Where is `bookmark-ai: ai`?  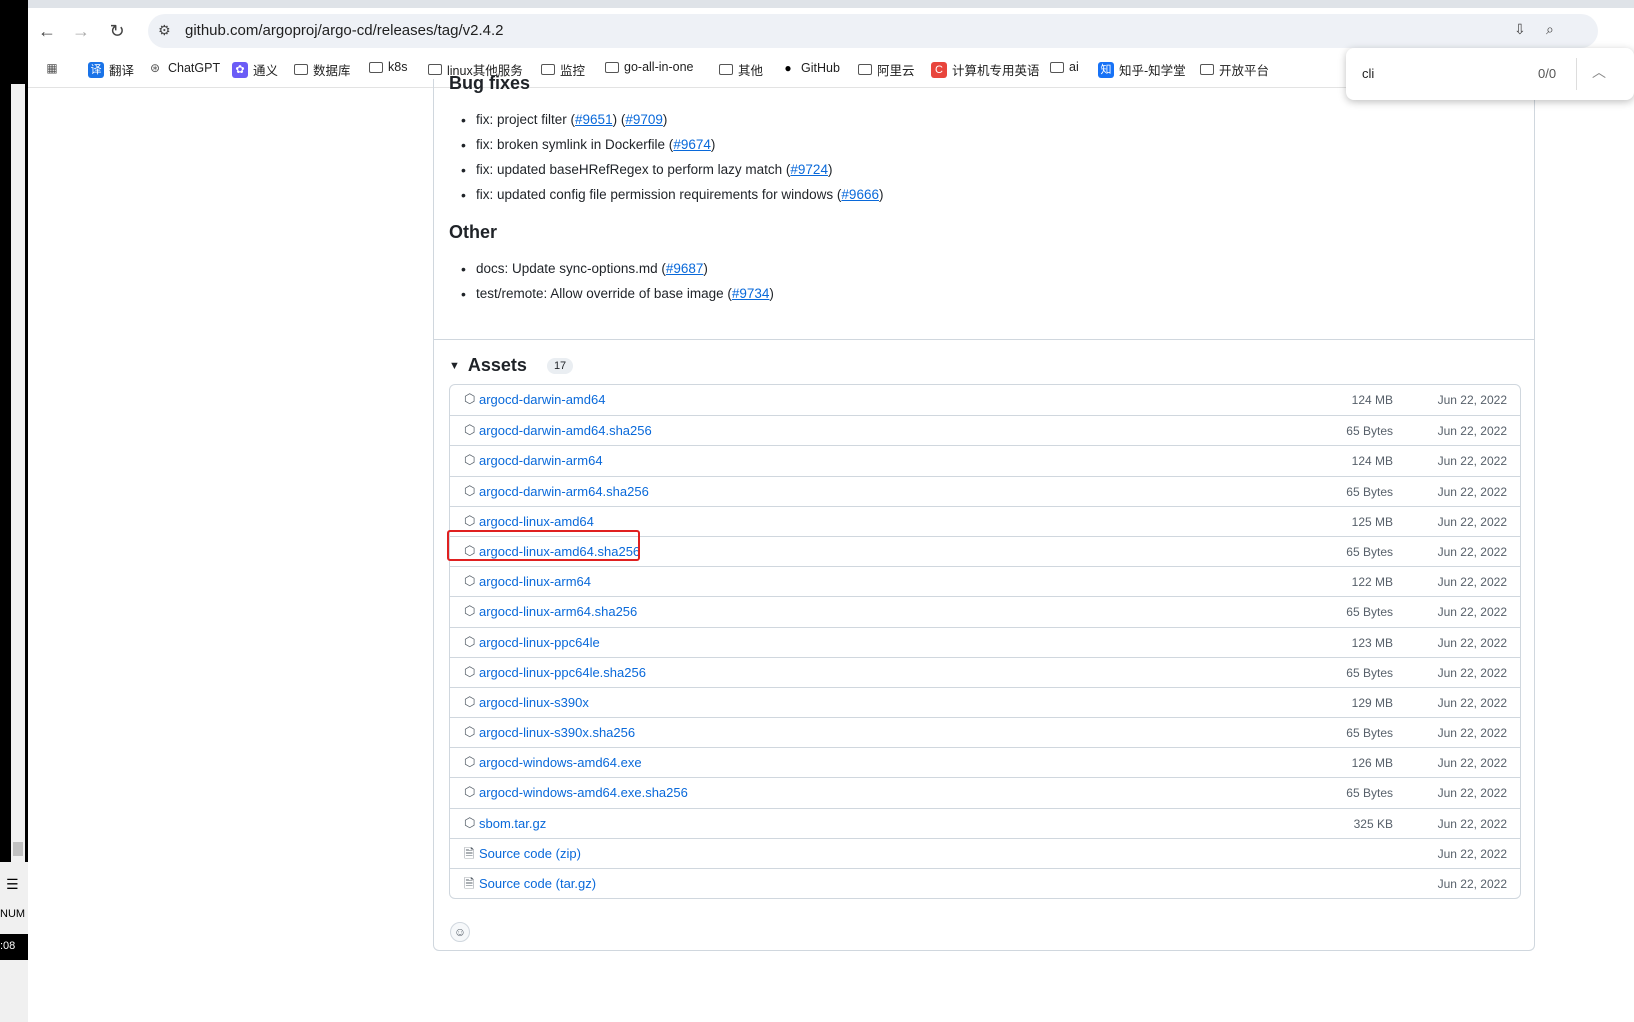
bookmark-ai: ai is located at coordinates (1064, 67).